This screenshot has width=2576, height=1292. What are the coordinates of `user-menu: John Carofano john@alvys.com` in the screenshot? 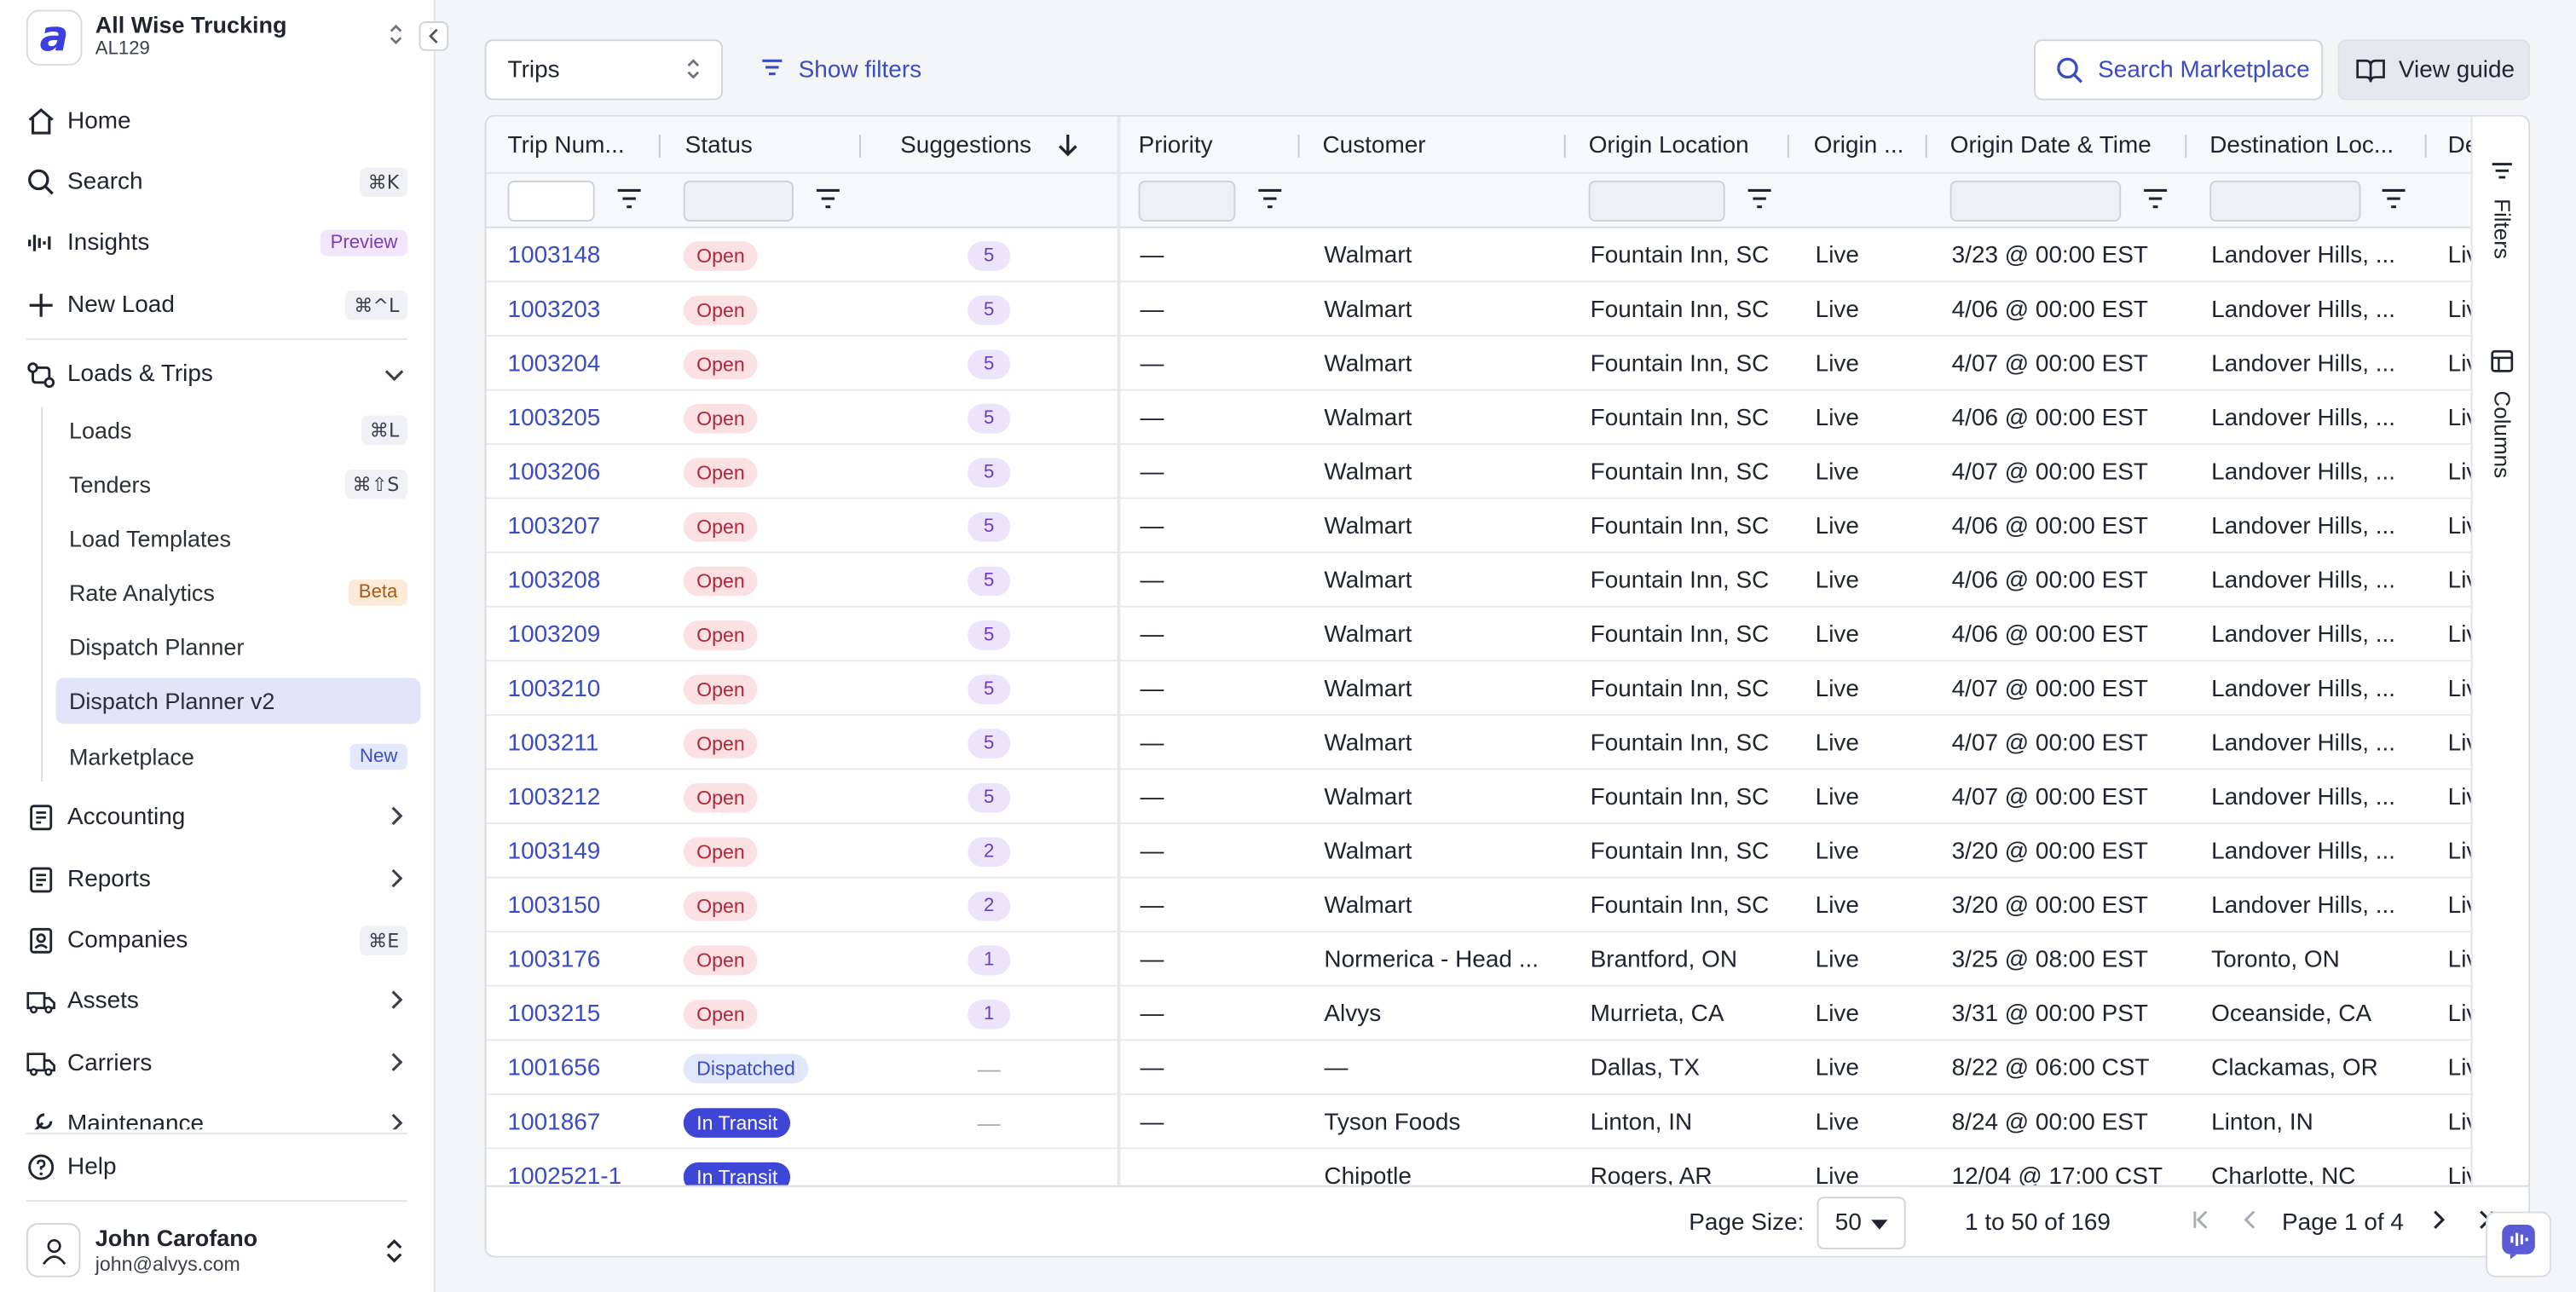 It's located at (220, 1250).